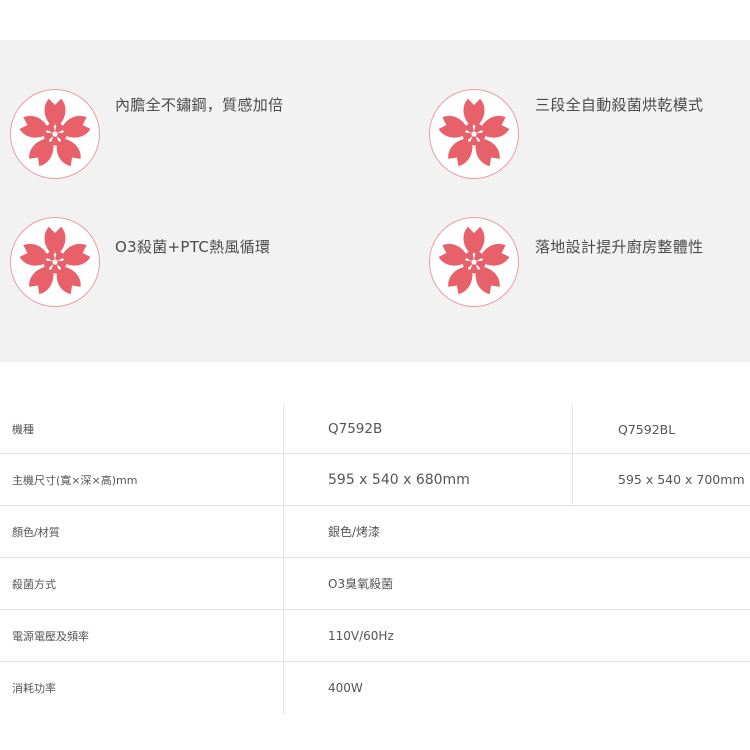 Image resolution: width=750 pixels, height=750 pixels. I want to click on spec-label: 機種, so click(23, 429).